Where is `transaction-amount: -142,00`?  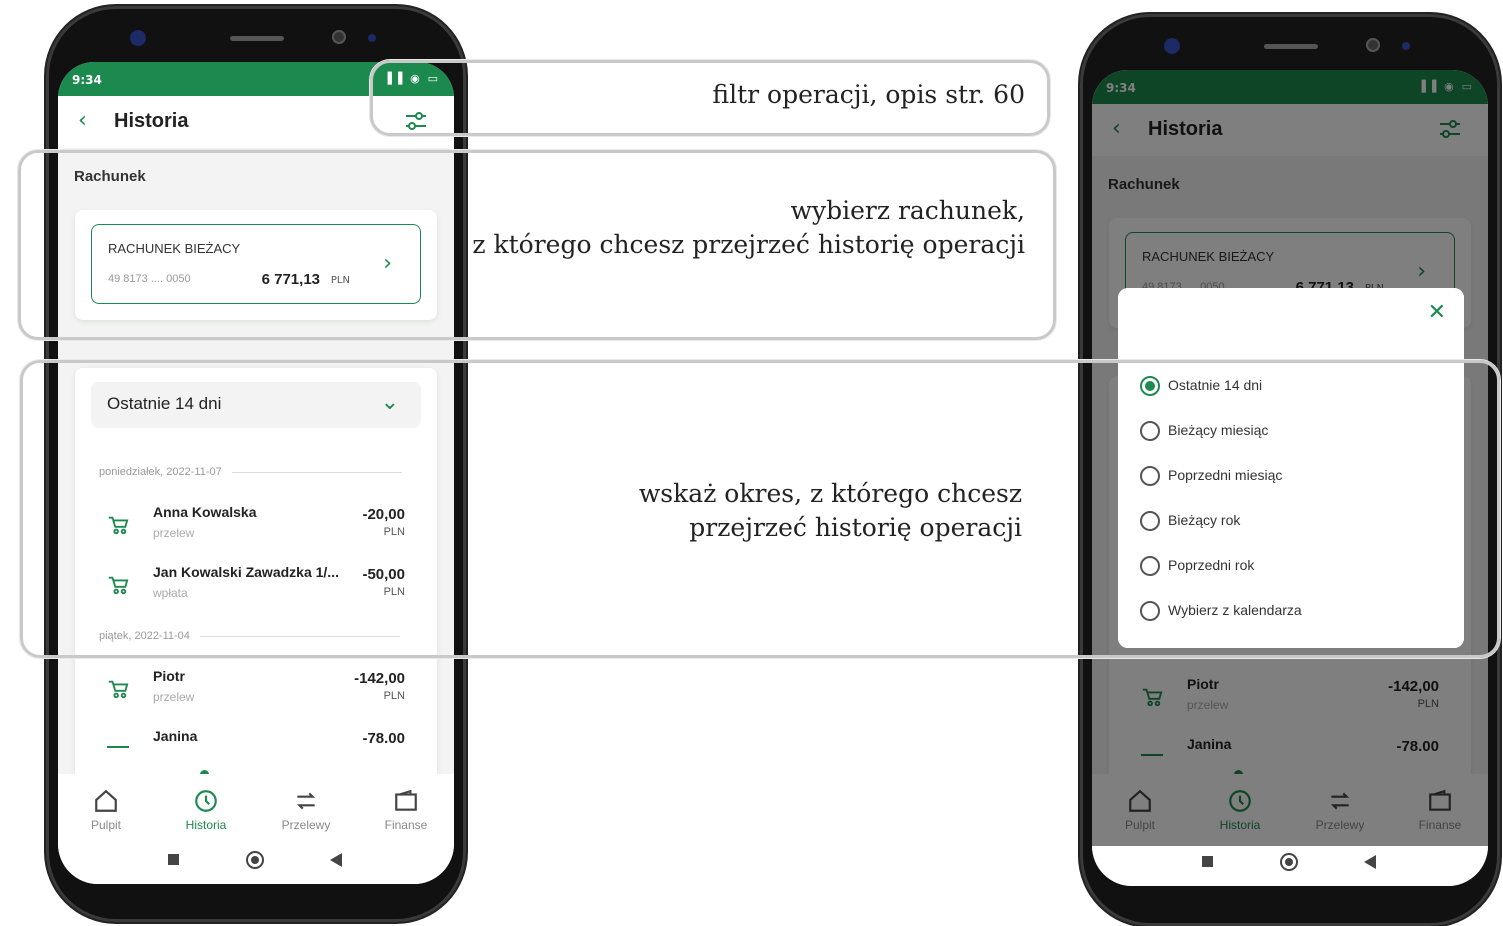
transaction-amount: -142,00 is located at coordinates (379, 678).